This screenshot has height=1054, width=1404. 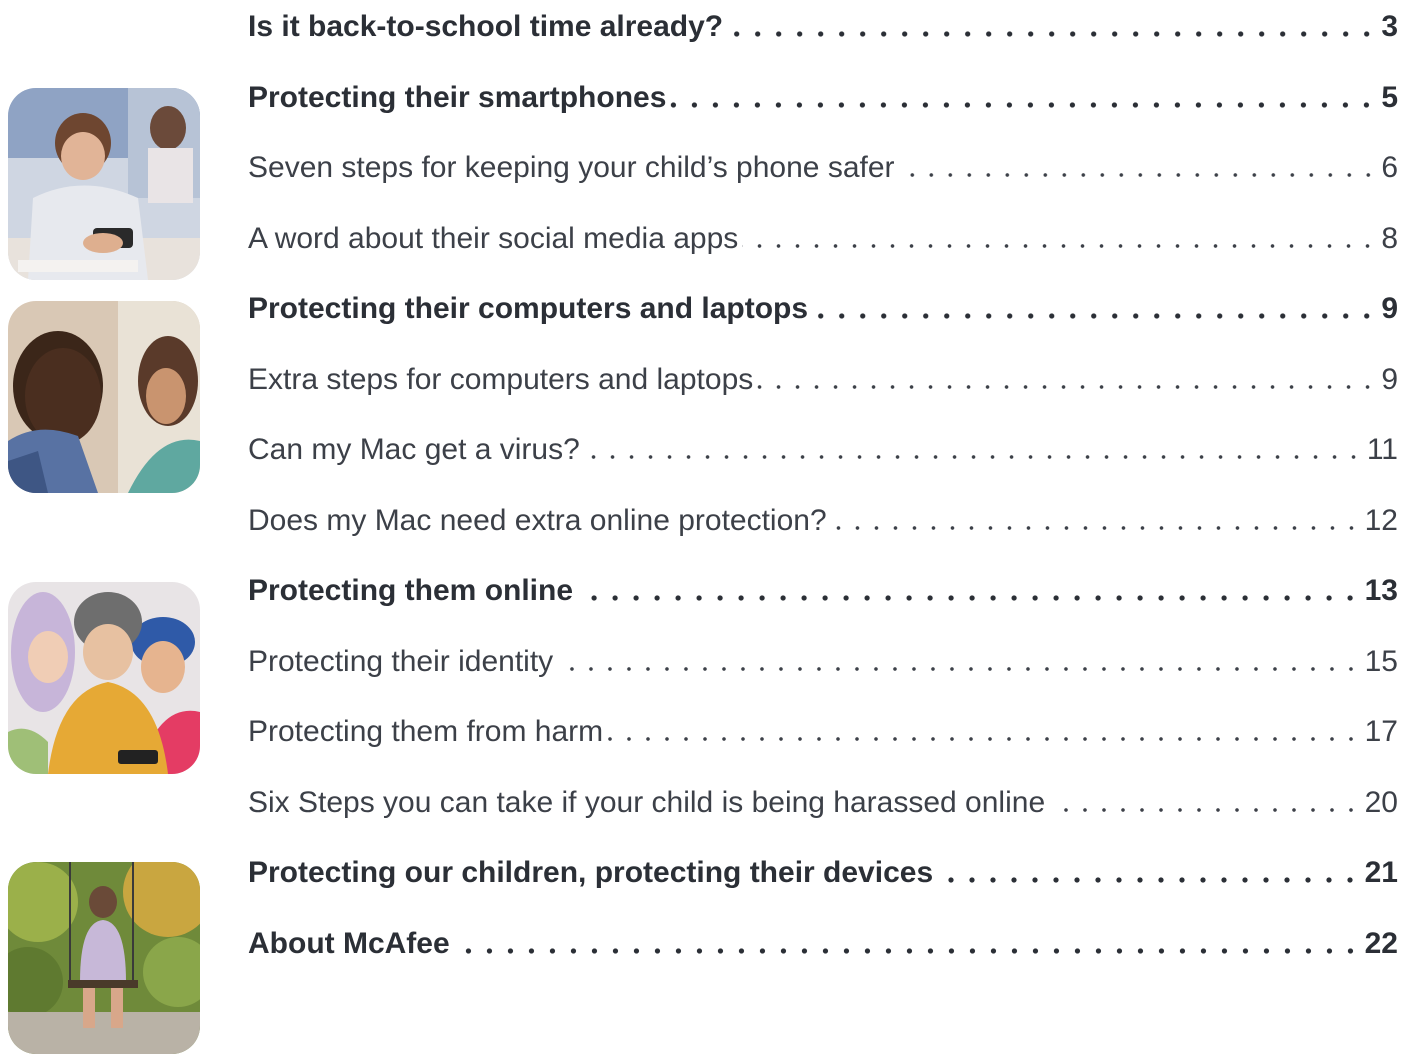 I want to click on toc-entry: Can my Mac get a virus? 11, so click(x=823, y=450).